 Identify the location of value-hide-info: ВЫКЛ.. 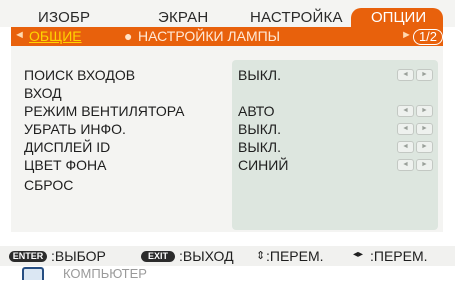
(259, 129).